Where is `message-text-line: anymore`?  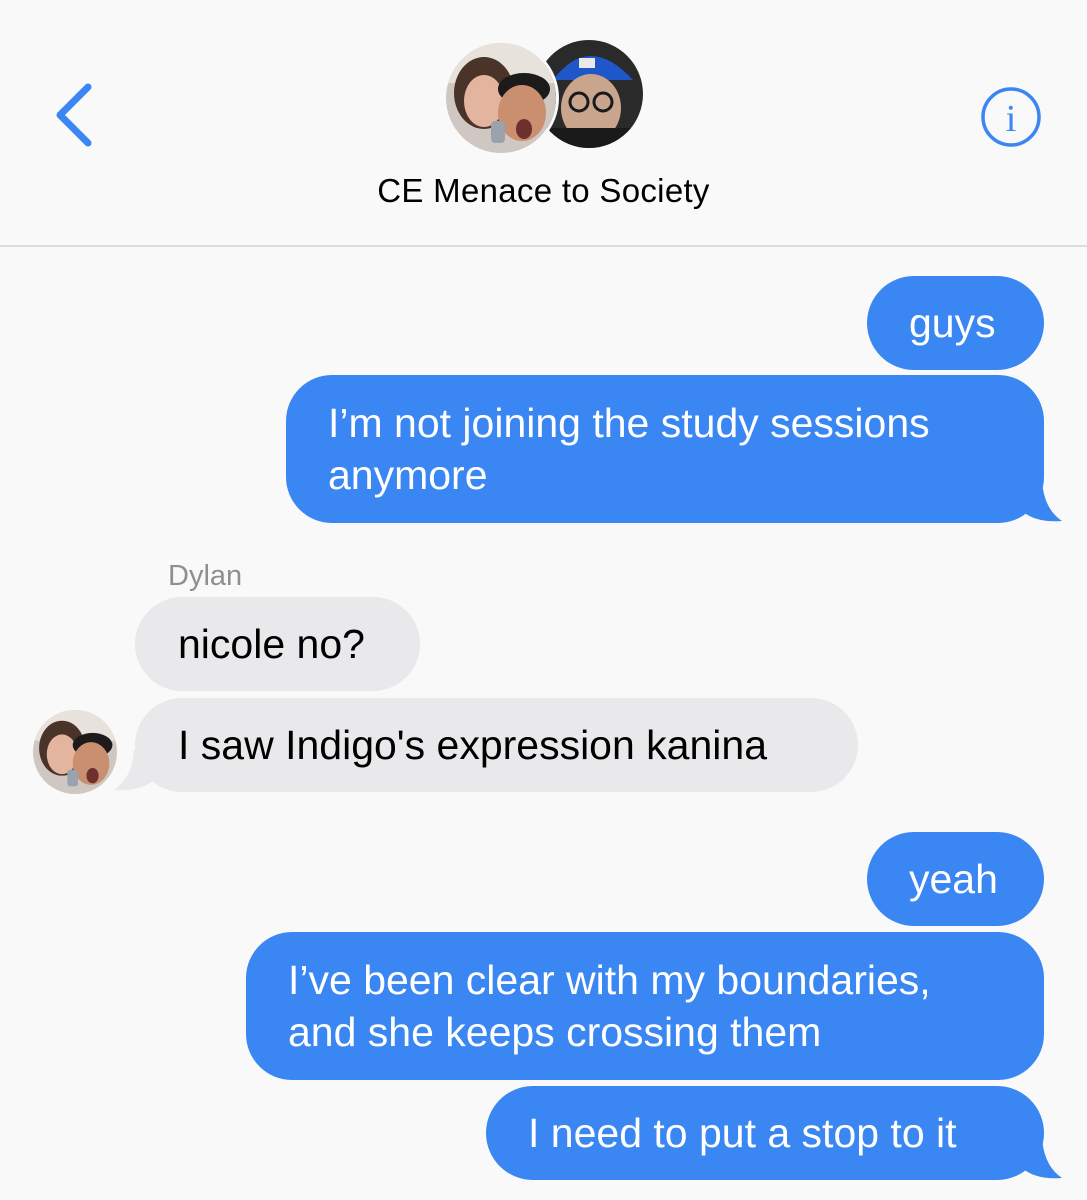 message-text-line: anymore is located at coordinates (408, 475).